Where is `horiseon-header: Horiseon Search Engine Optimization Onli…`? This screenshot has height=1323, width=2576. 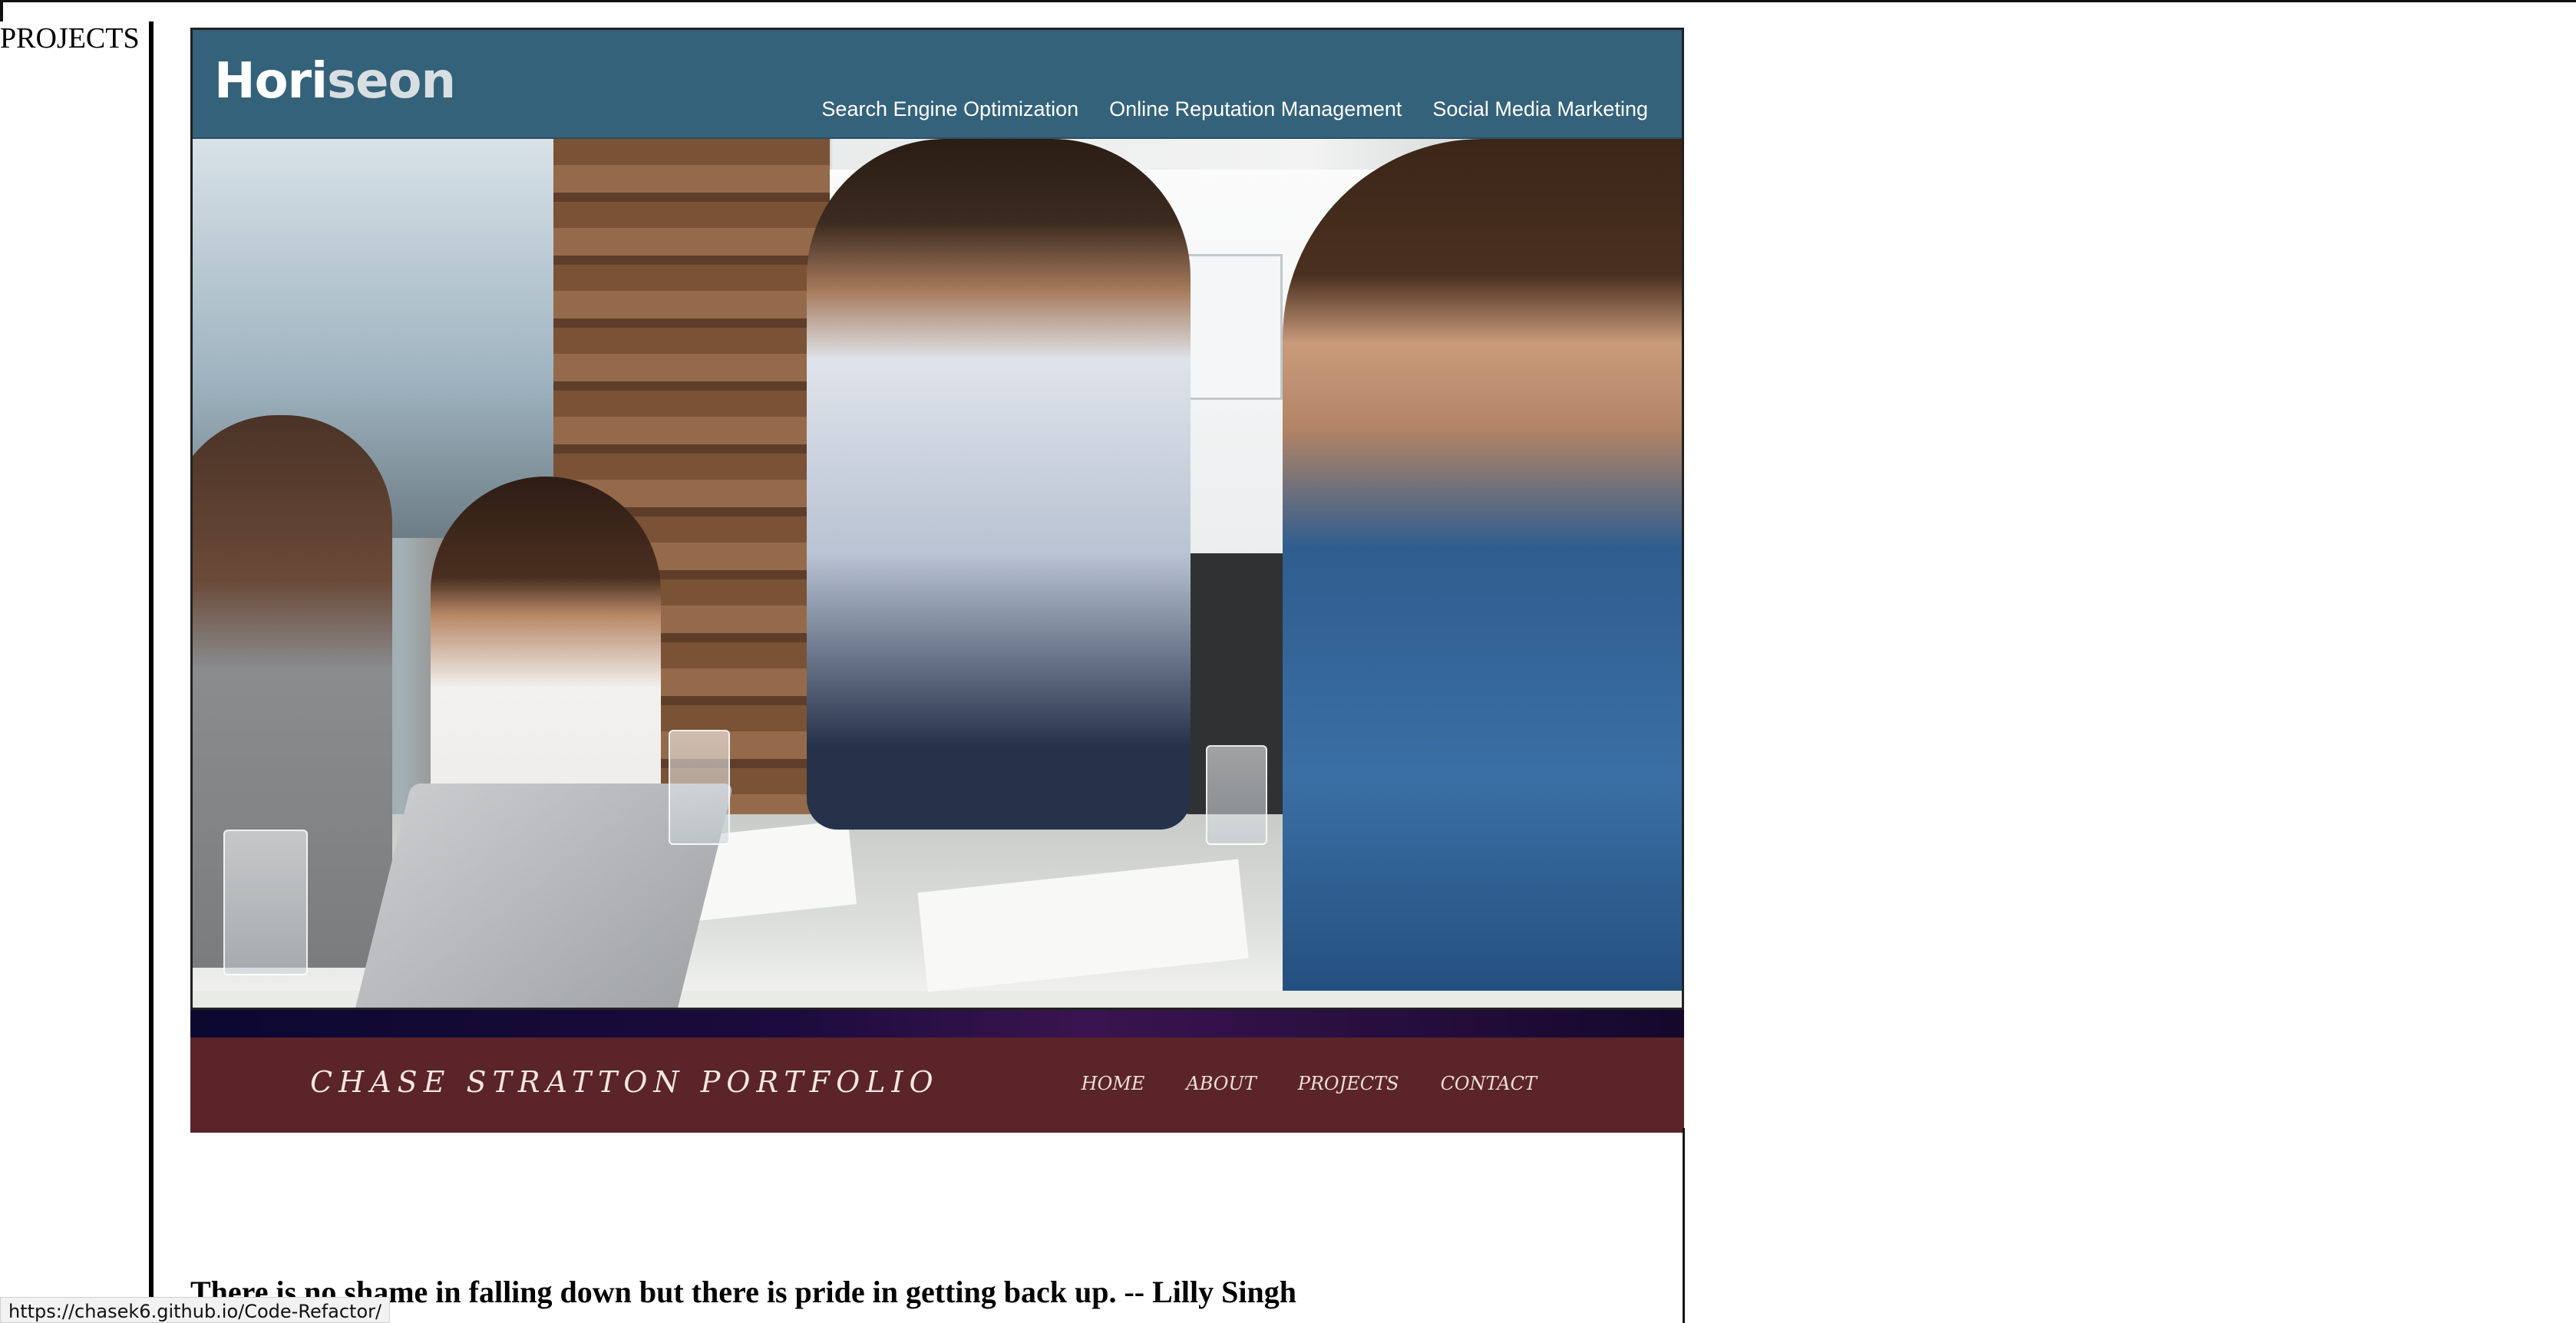
horiseon-header: Horiseon Search Engine Optimization Onli… is located at coordinates (937, 84).